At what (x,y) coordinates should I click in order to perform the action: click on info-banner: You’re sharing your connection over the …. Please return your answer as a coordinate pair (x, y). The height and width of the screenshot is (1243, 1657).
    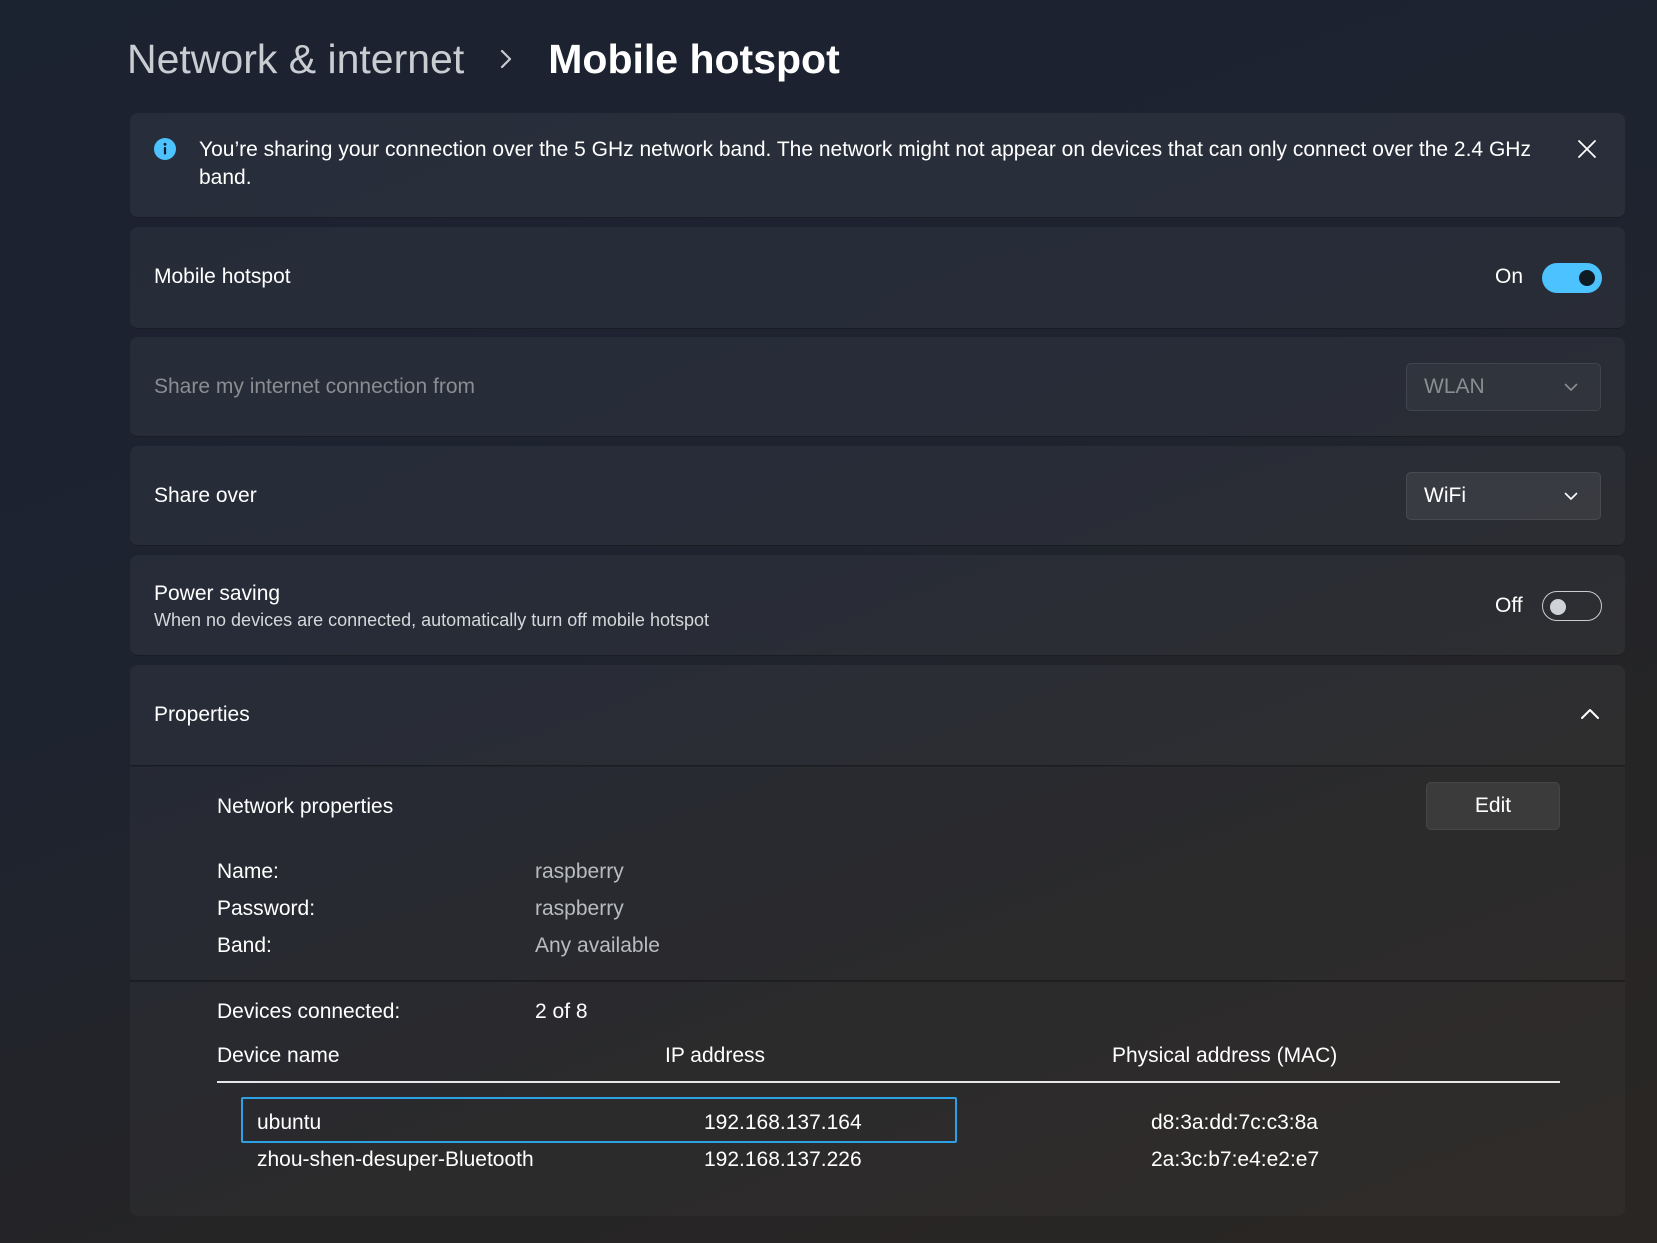
    Looking at the image, I should click on (877, 165).